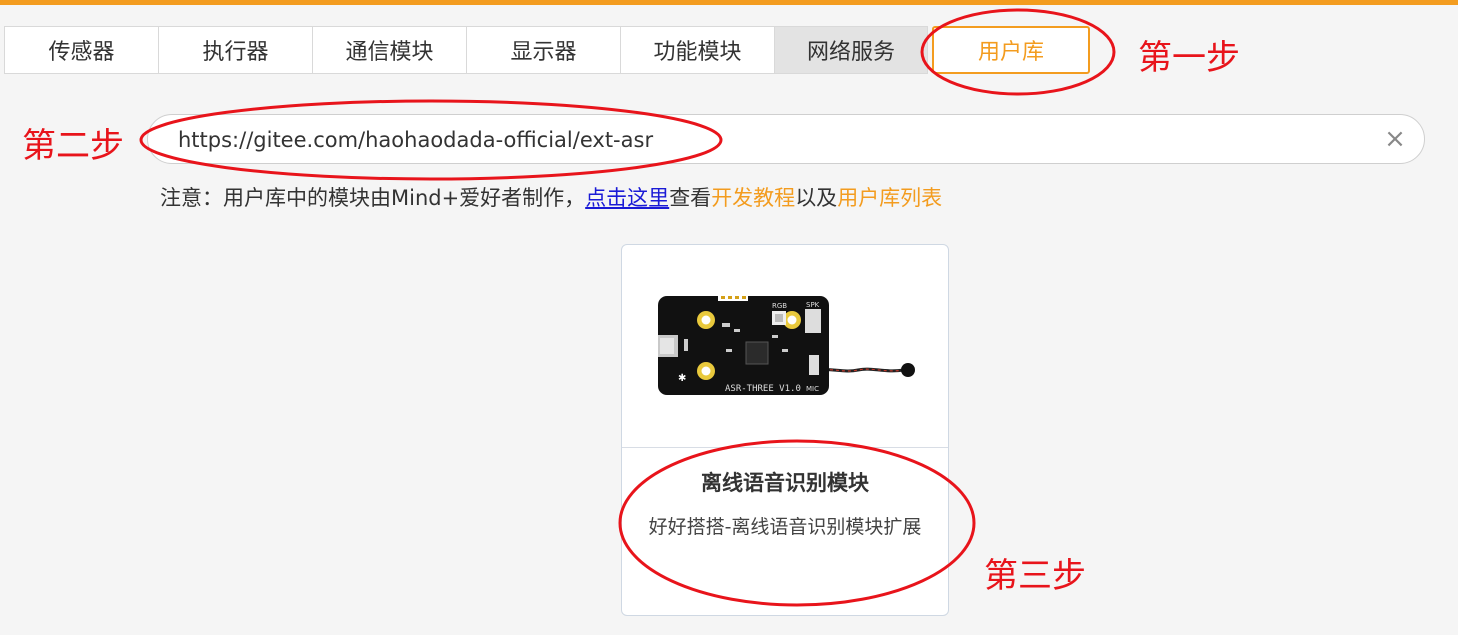  What do you see at coordinates (690, 198) in the screenshot?
I see `notice-middle: 查看` at bounding box center [690, 198].